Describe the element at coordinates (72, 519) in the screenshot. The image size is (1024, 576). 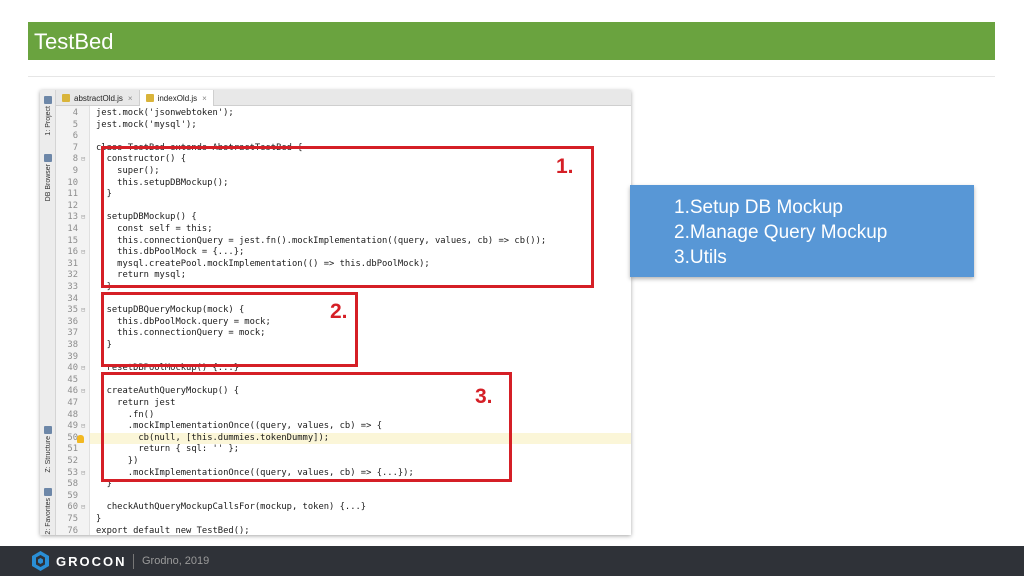
I see `line-number: 75` at that location.